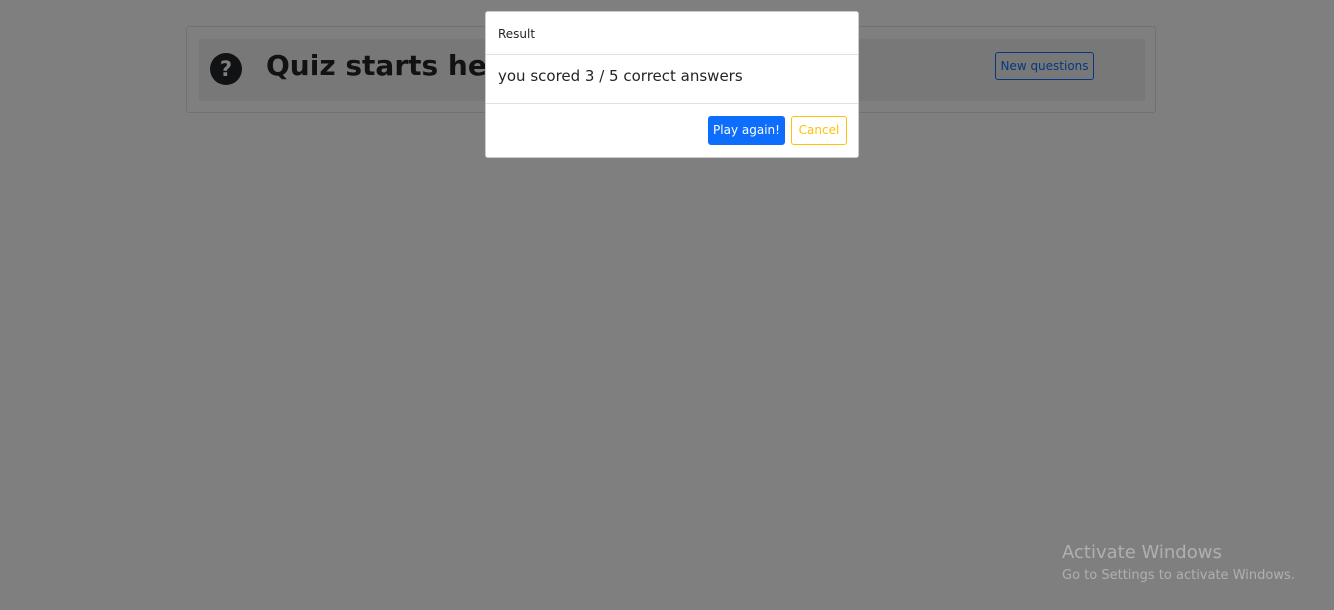 The width and height of the screenshot is (1334, 610). I want to click on cancel-button: Cancel, so click(819, 130).